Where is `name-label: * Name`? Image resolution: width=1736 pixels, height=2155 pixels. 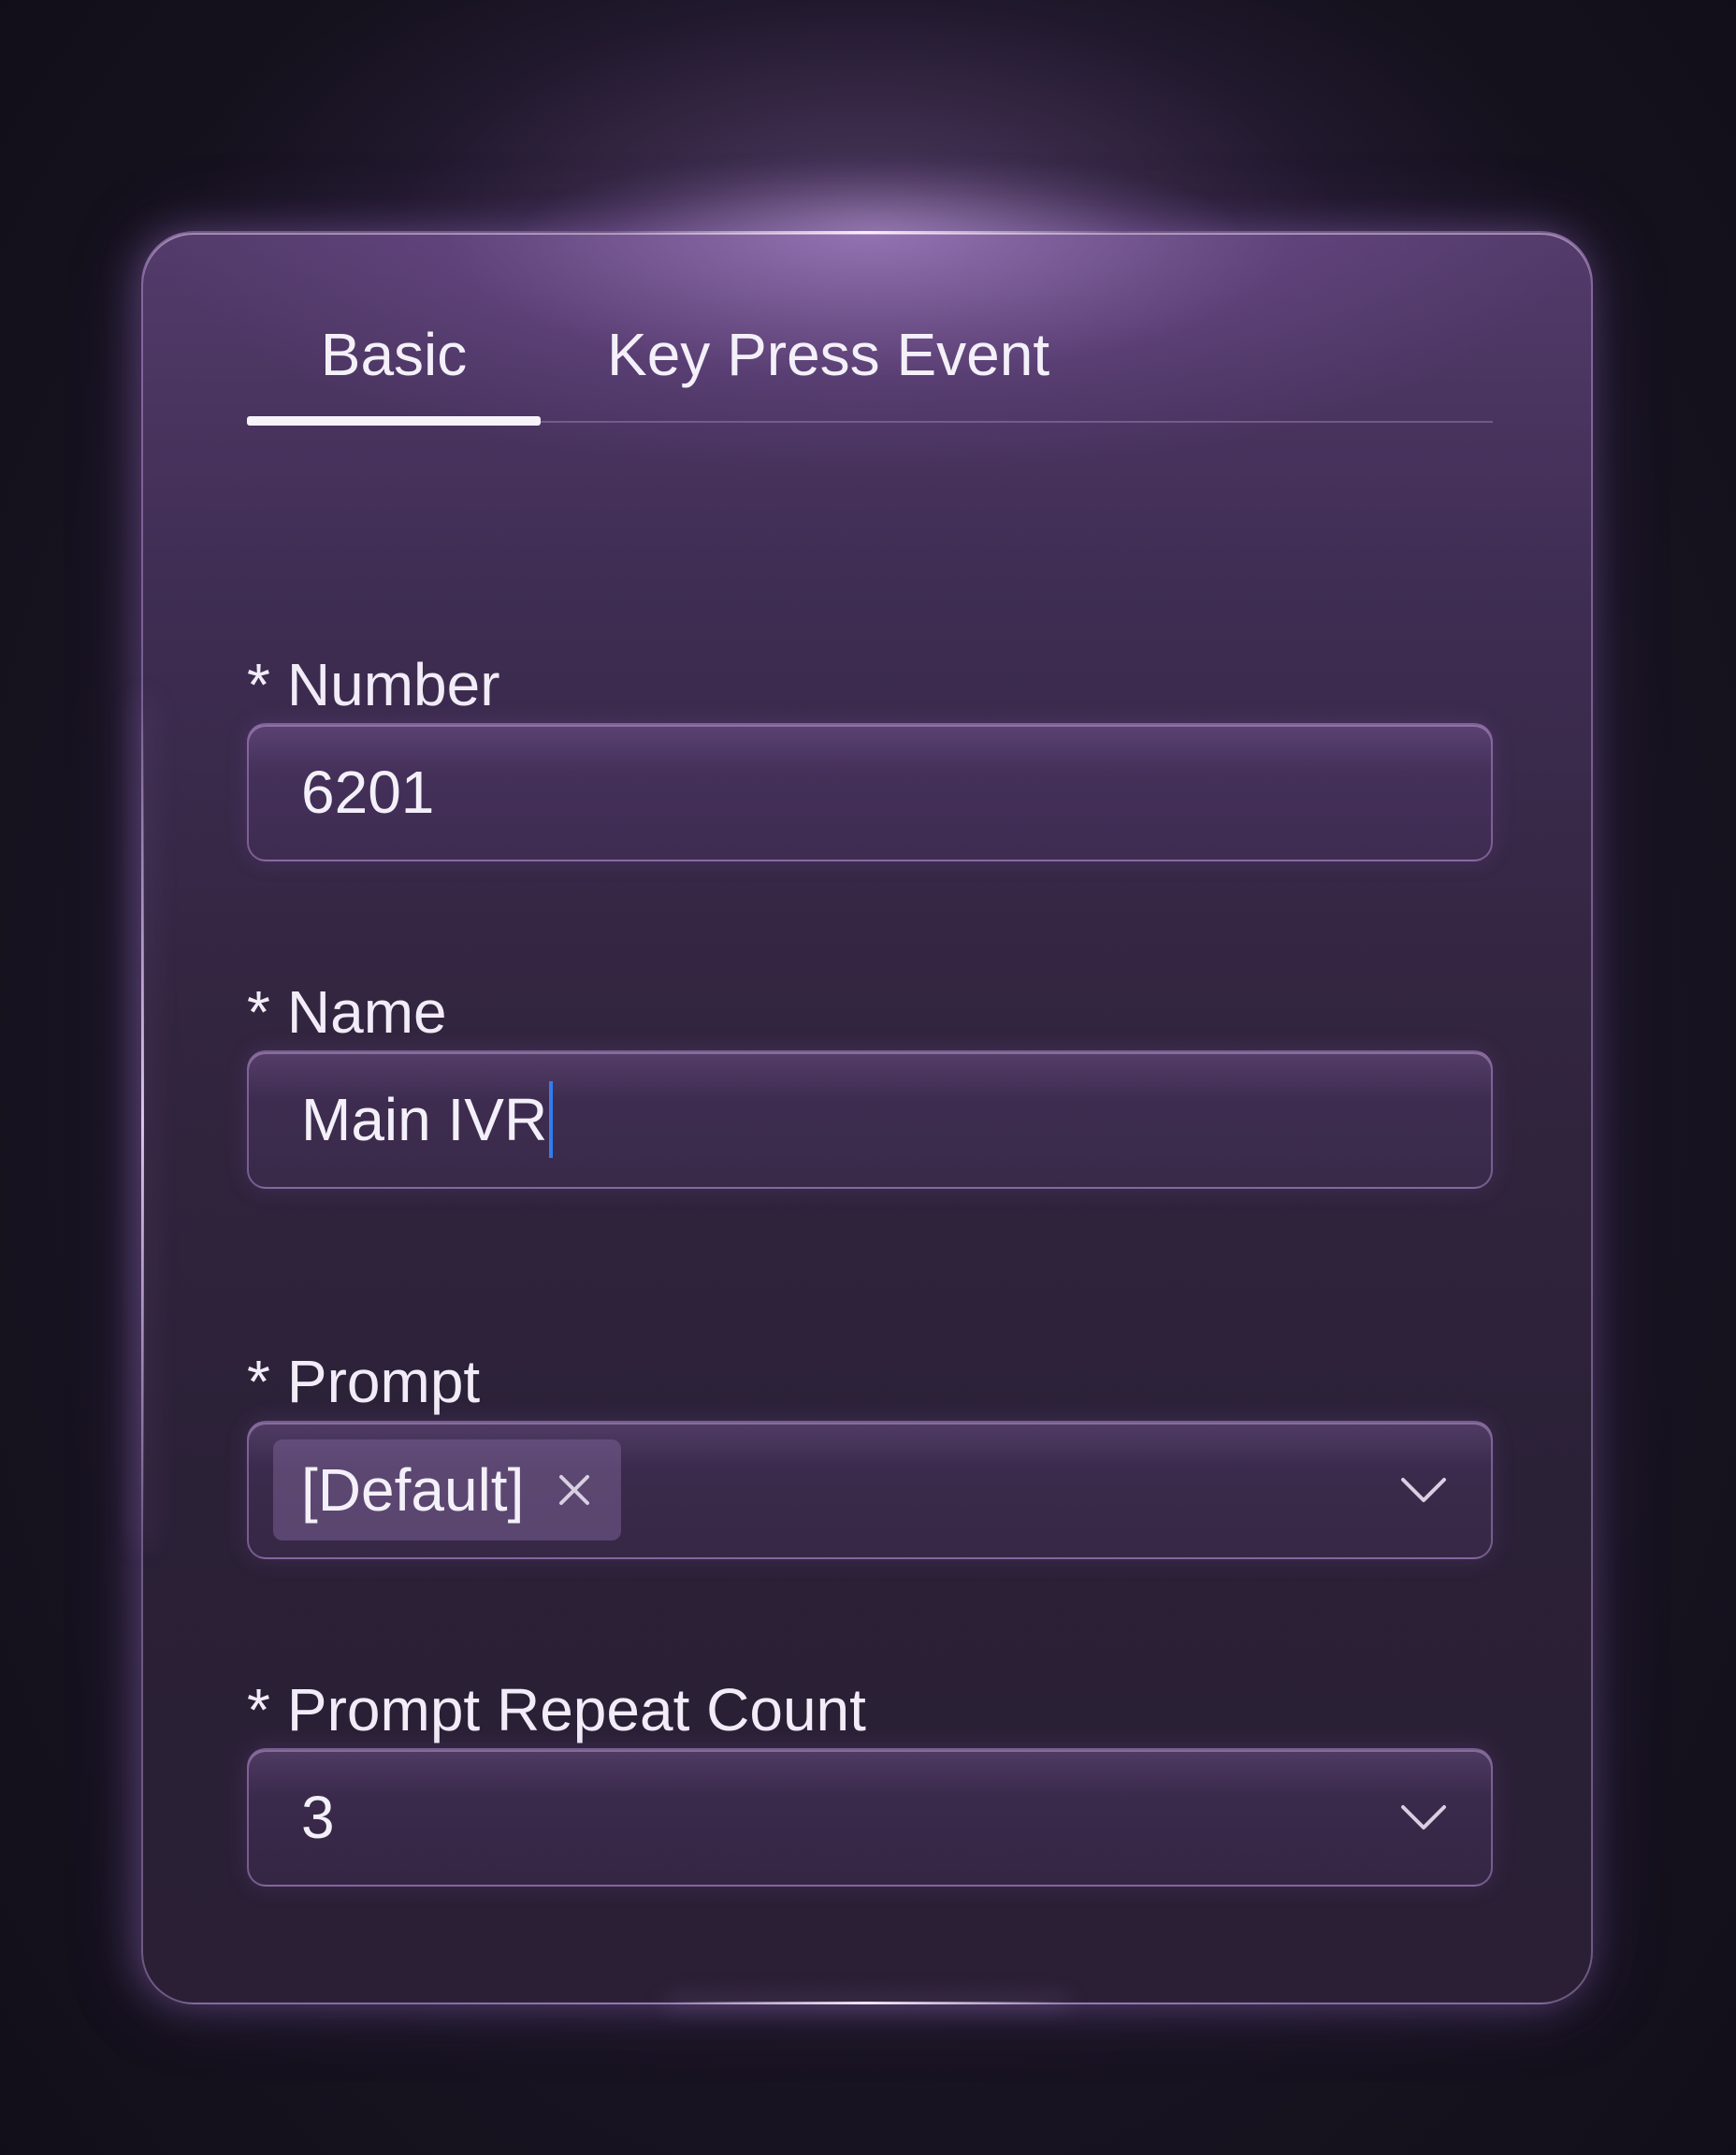
name-label: * Name is located at coordinates (347, 1012).